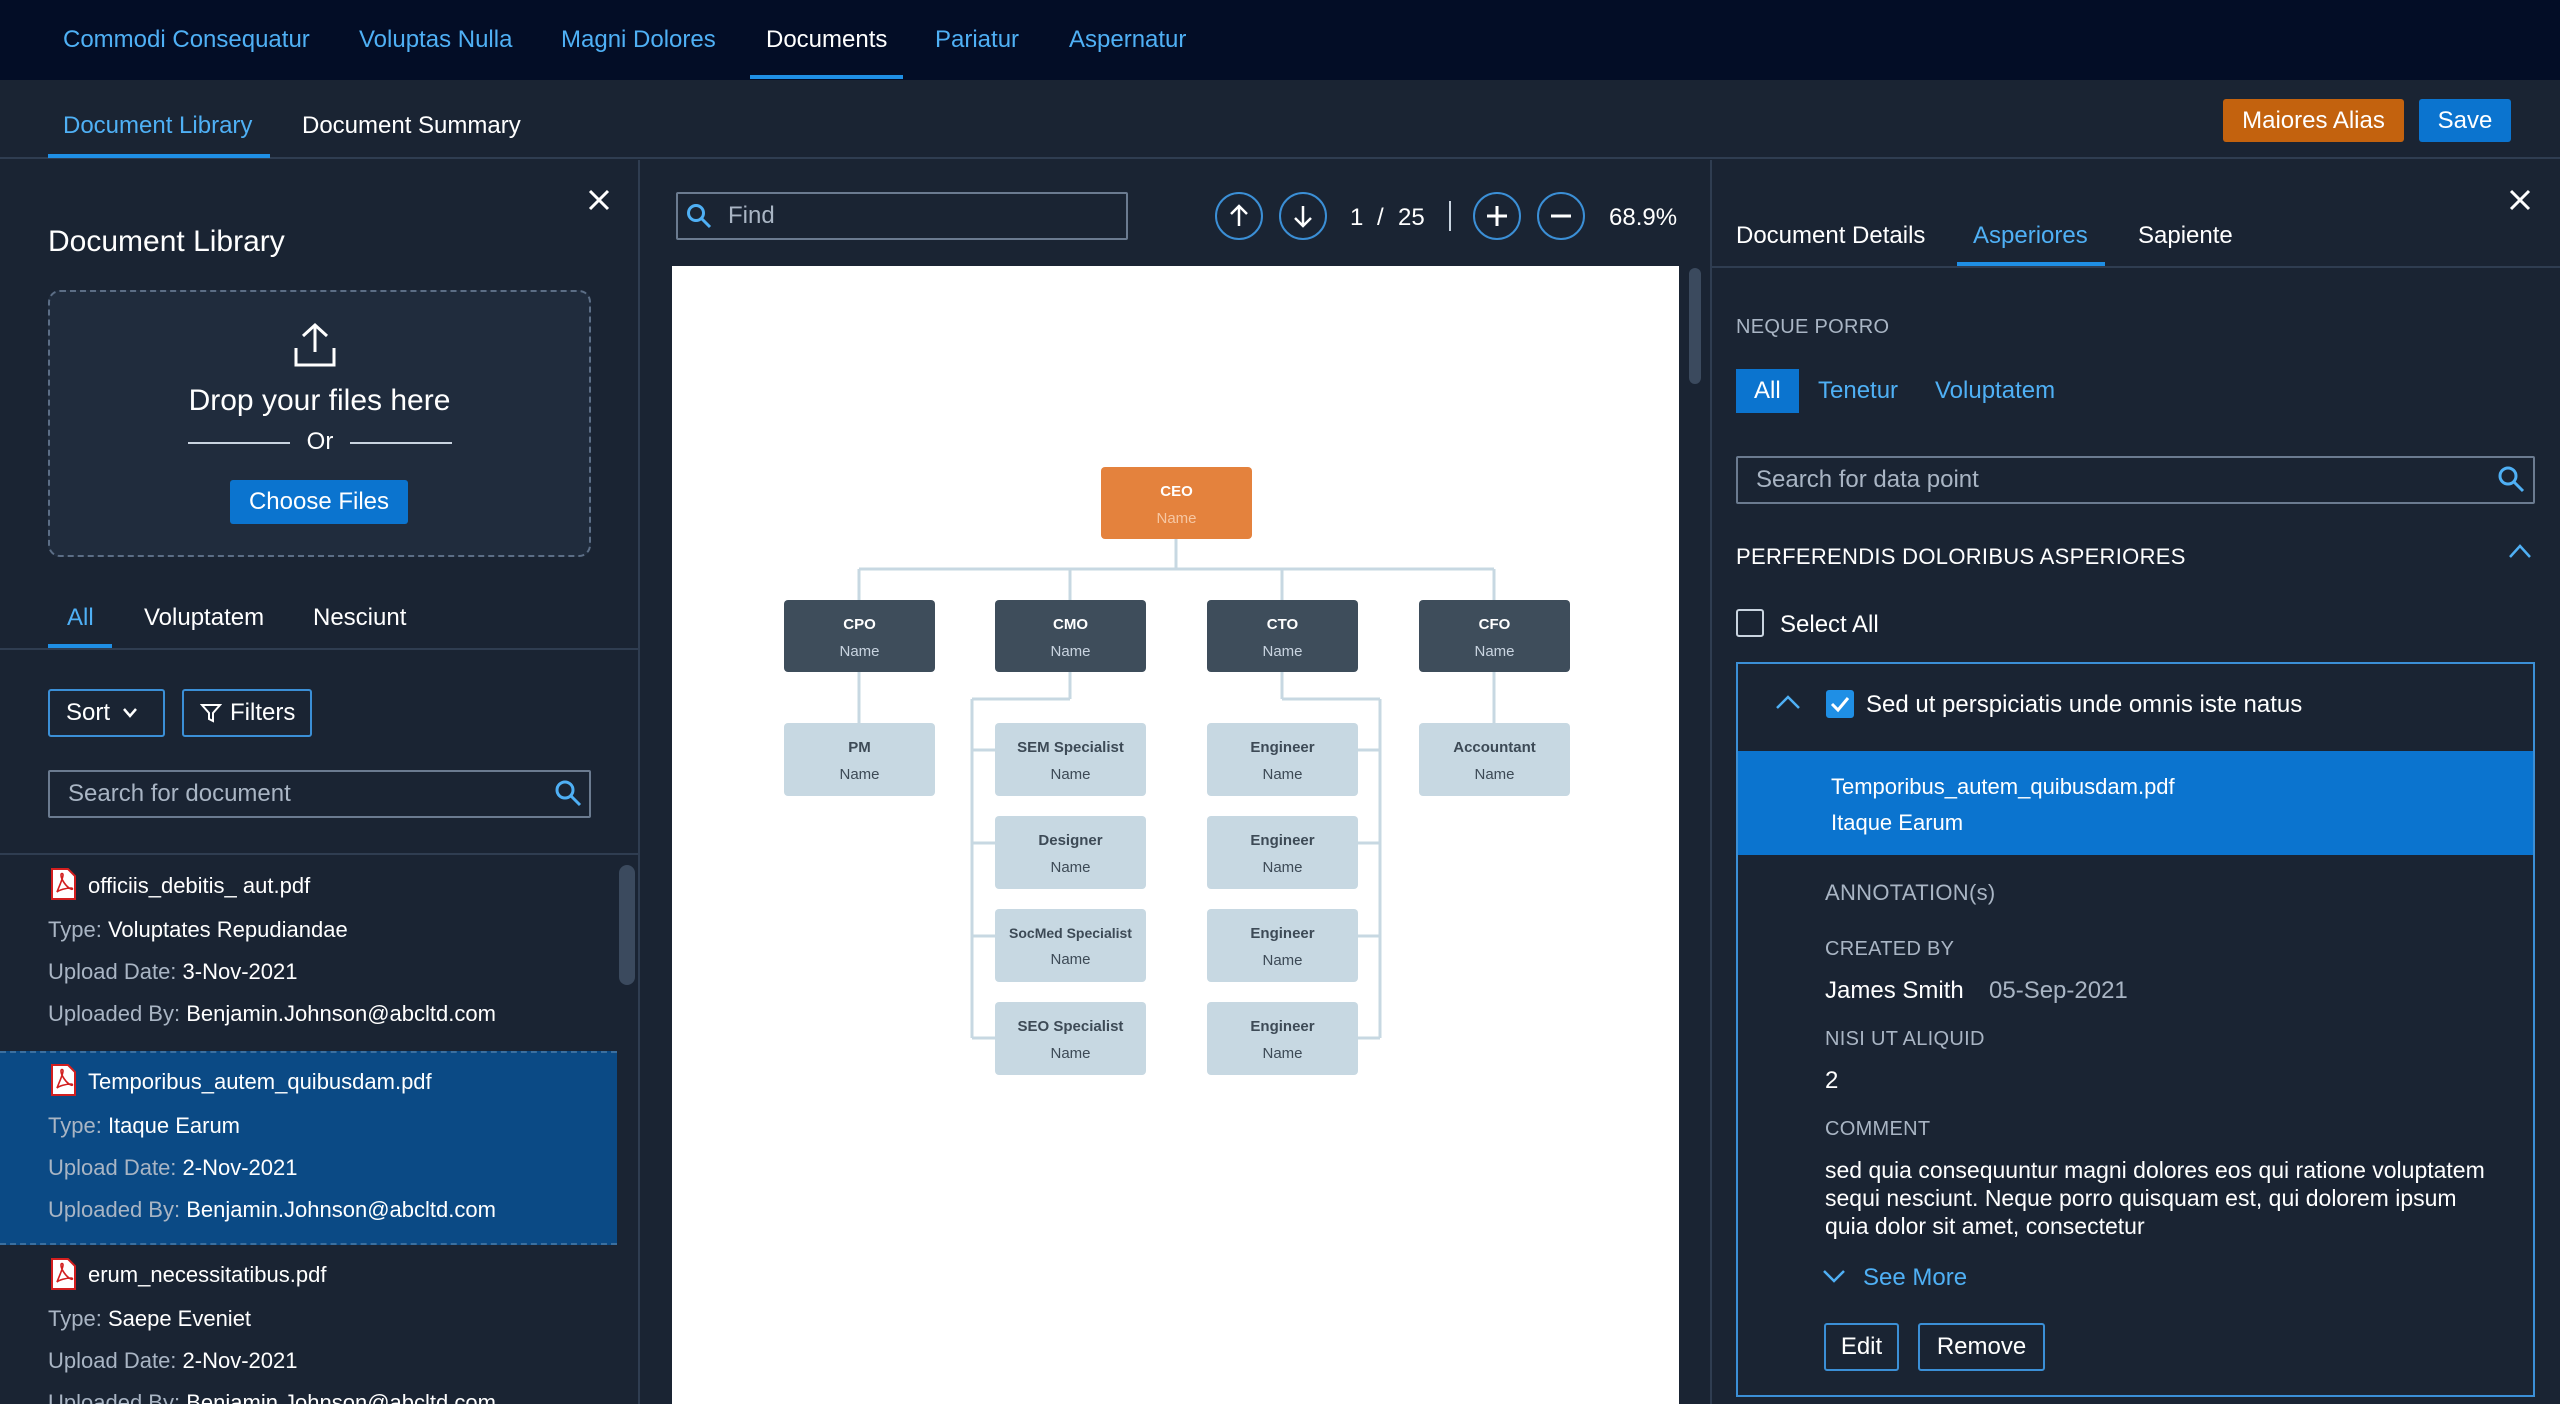 The image size is (2560, 1404). What do you see at coordinates (1695, 326) in the screenshot?
I see `viewer-scrollbar` at bounding box center [1695, 326].